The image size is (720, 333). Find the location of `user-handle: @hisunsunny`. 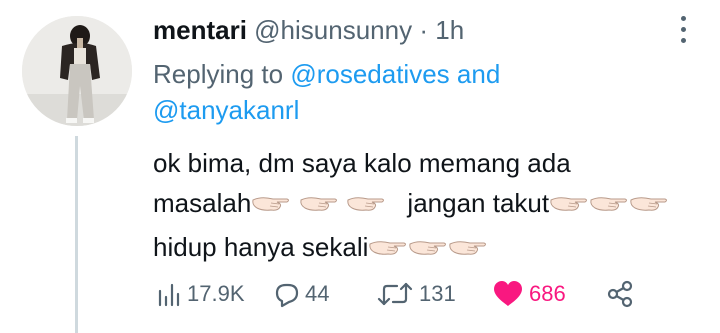

user-handle: @hisunsunny is located at coordinates (333, 30).